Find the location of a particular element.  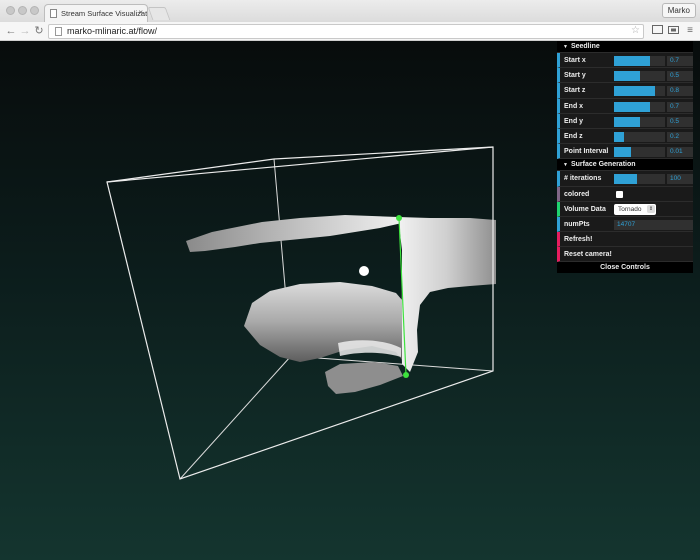

bookmark-star-icon: ☆ is located at coordinates (635, 30).